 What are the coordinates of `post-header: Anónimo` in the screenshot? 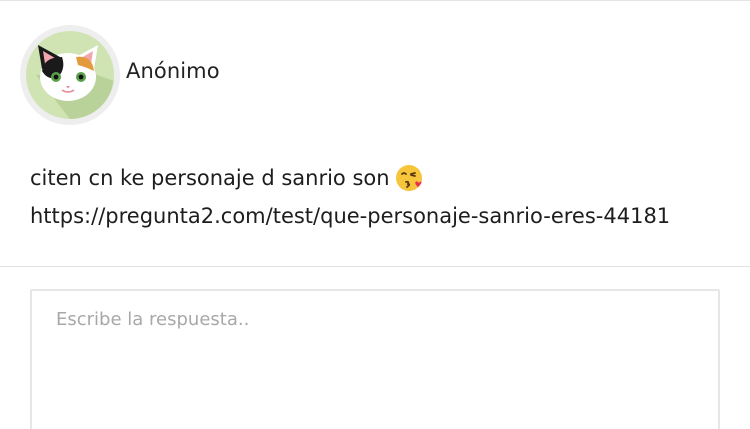 It's located at (120, 75).